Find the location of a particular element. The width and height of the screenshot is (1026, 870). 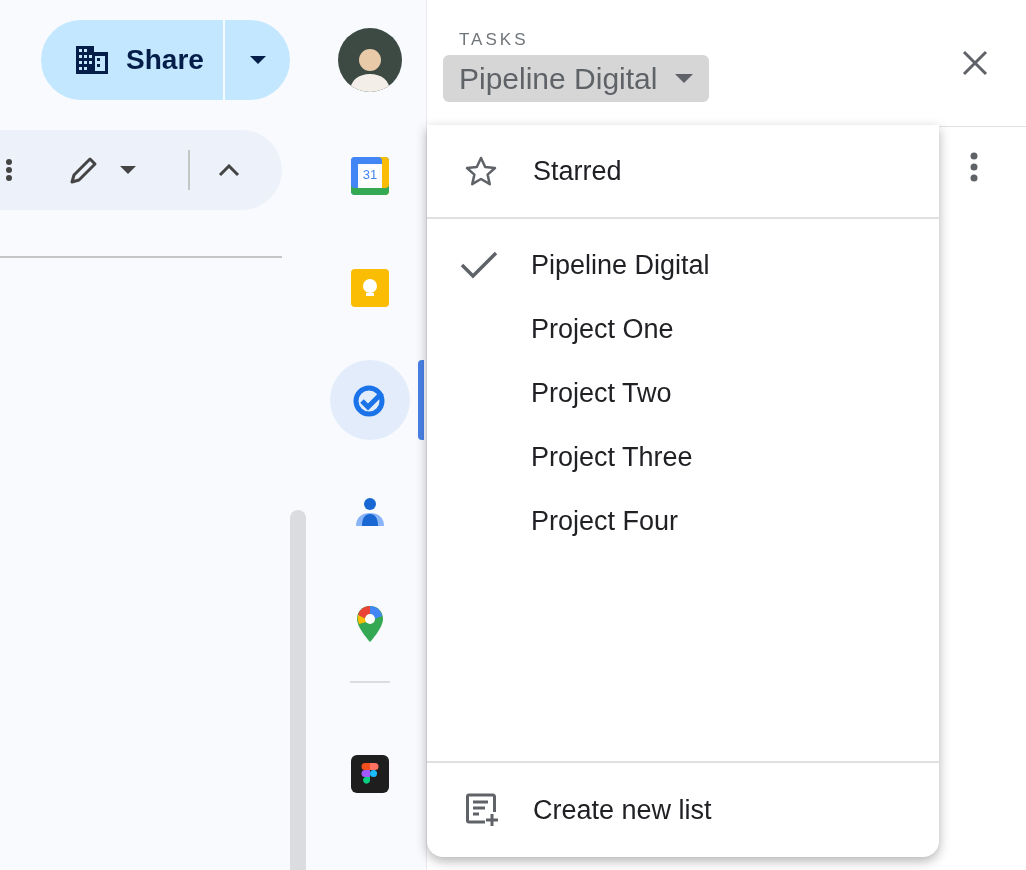

list-menu-item: Pipeline Digital is located at coordinates (683, 265).